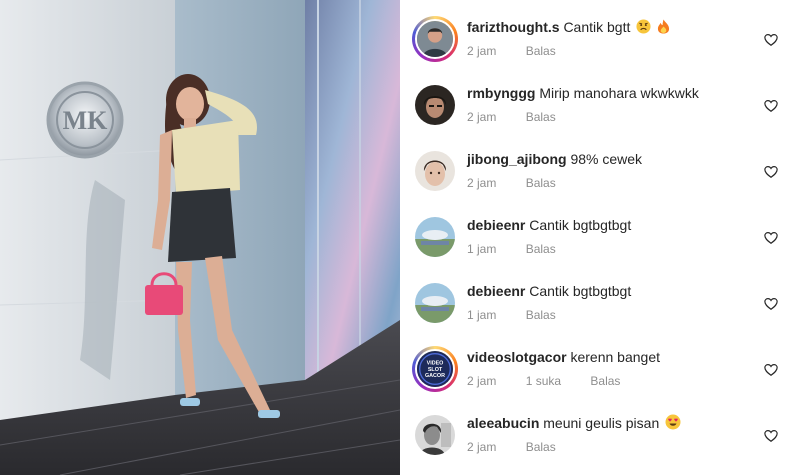 The width and height of the screenshot is (800, 475). I want to click on sad-face-icon, so click(643, 28).